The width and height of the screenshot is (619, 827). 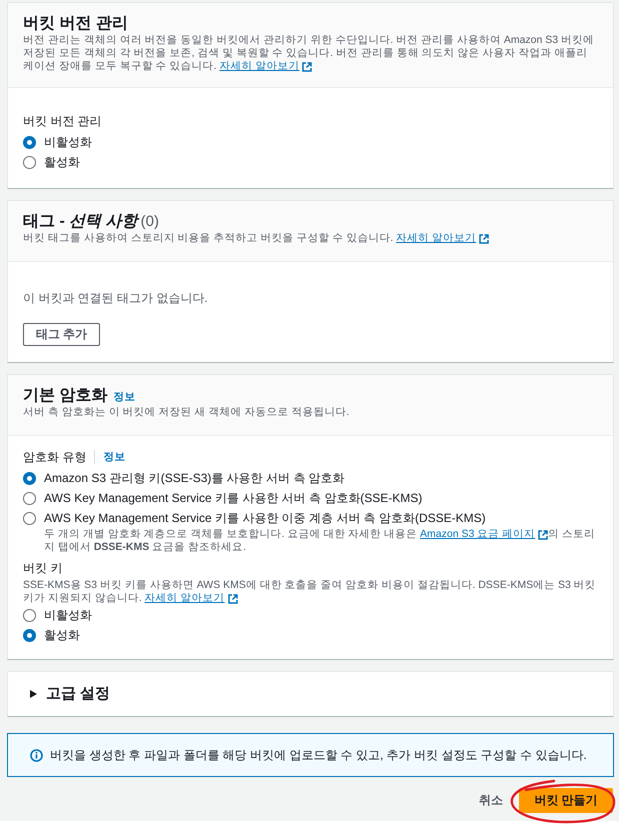 What do you see at coordinates (186, 412) in the screenshot?
I see `panel-description: 서버 측 암호화는 이 버킷에 저장된 새 객체에 자동으로 적용됩니다.` at bounding box center [186, 412].